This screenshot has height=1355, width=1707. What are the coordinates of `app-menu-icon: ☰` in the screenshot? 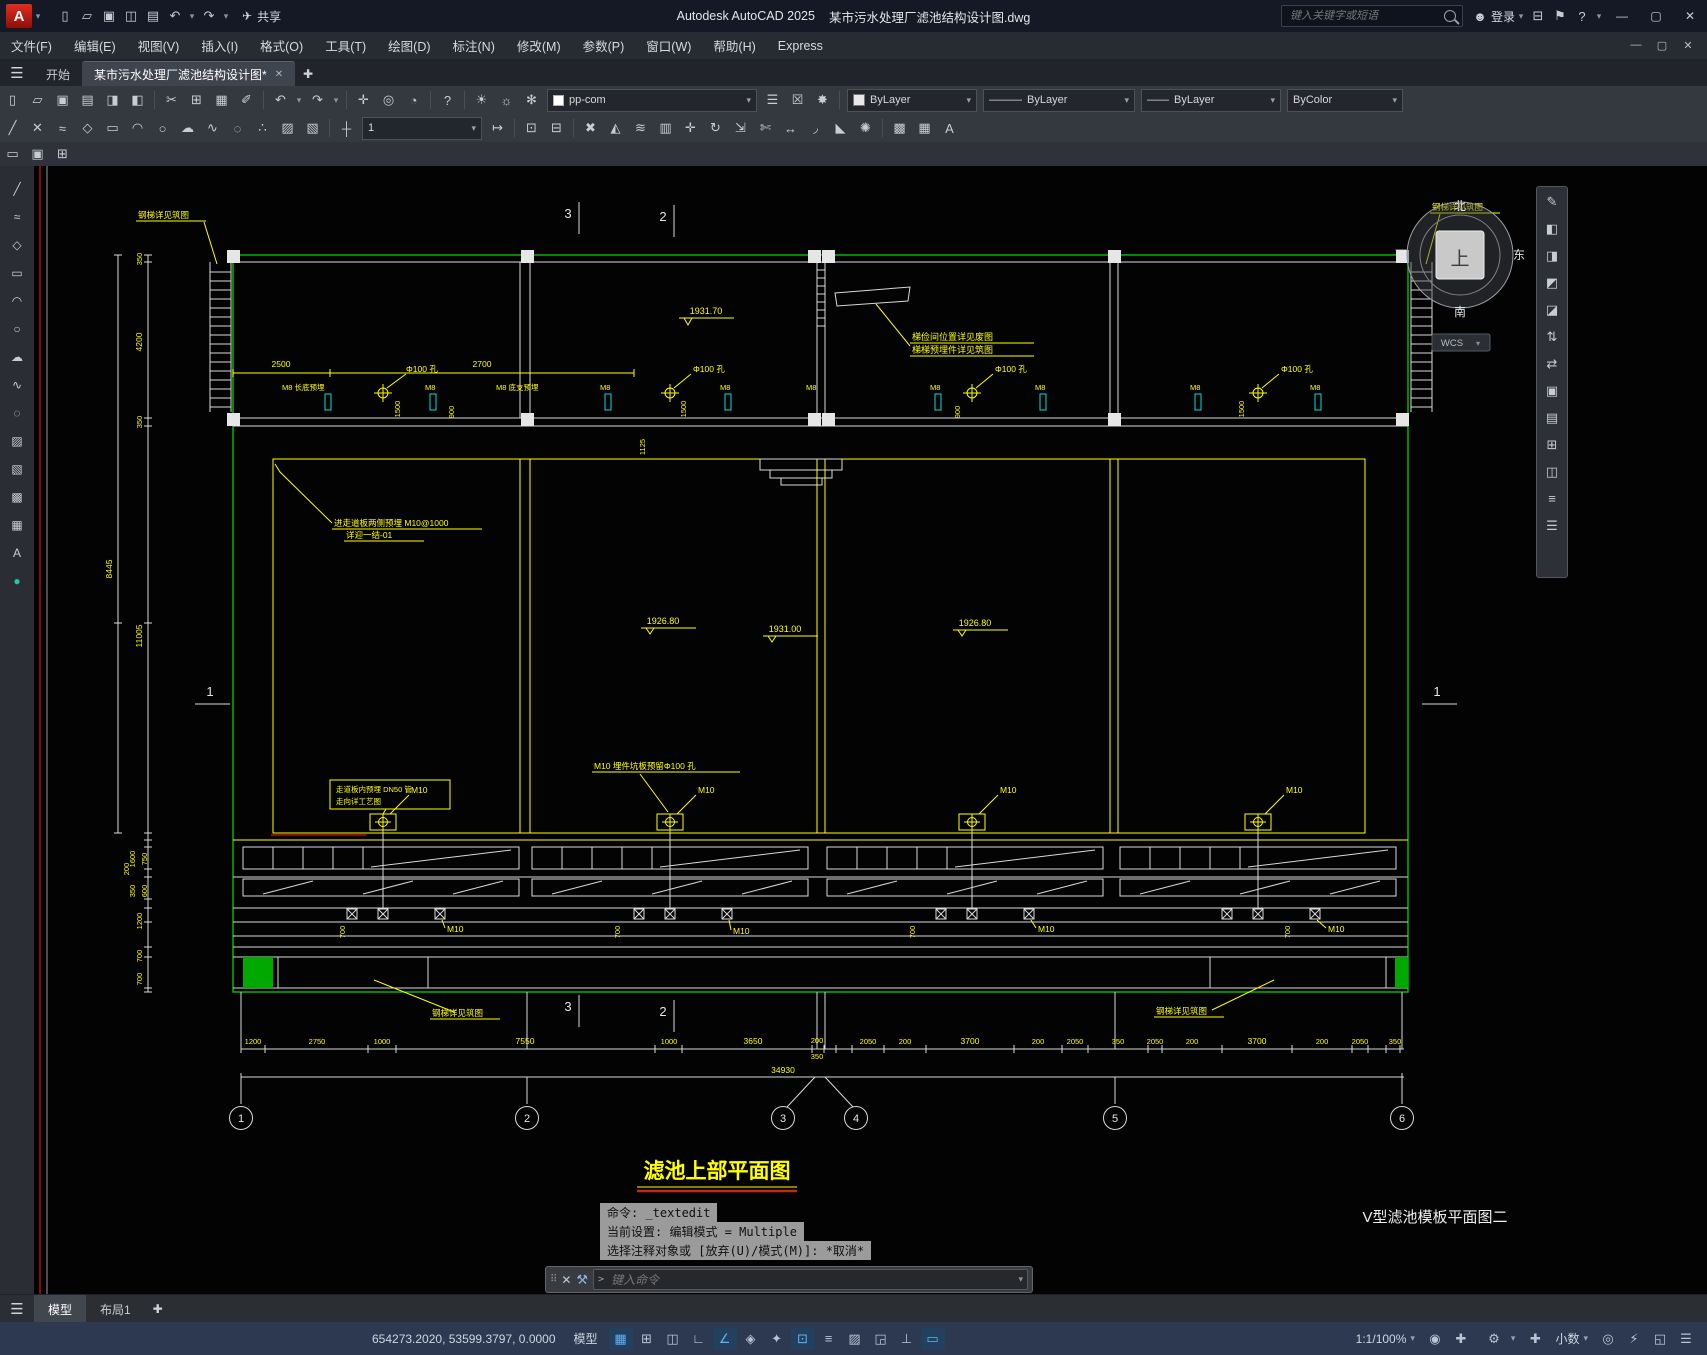 It's located at (17, 72).